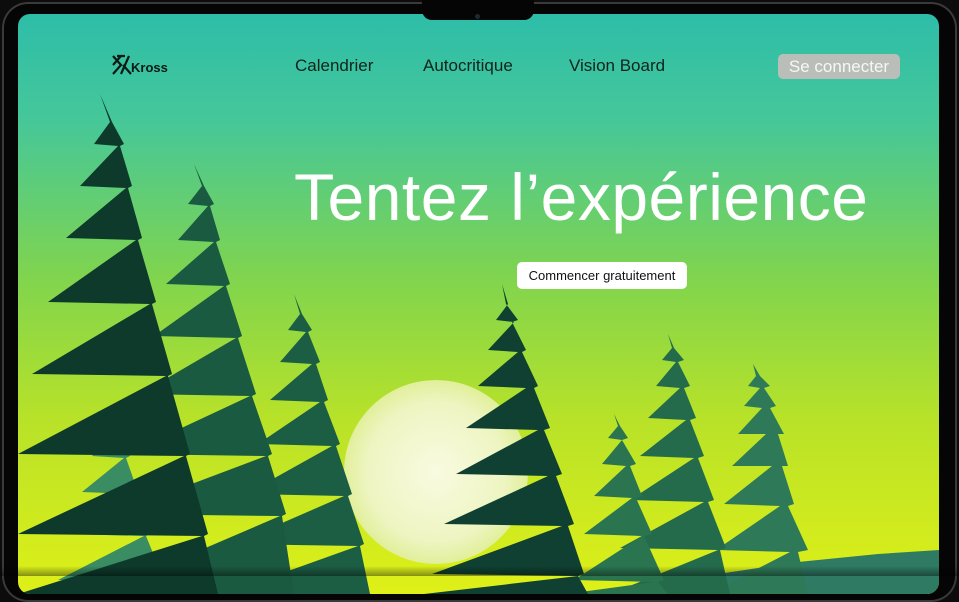 The image size is (959, 602). What do you see at coordinates (334, 66) in the screenshot?
I see `nav-link-calendrier: Calendrier` at bounding box center [334, 66].